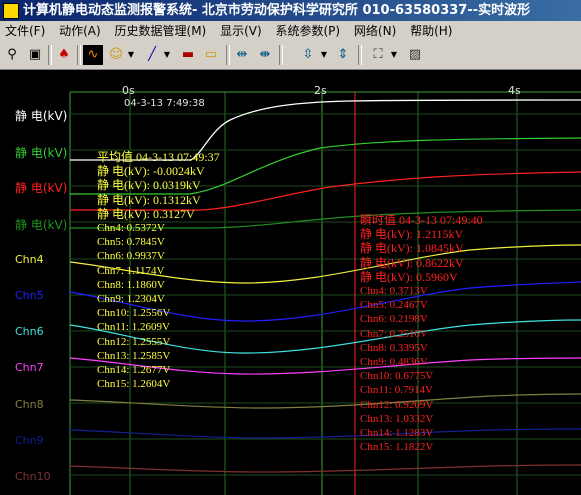 Image resolution: width=581 pixels, height=495 pixels. I want to click on cursor-time: 04-3-13 7:49:38, so click(164, 103).